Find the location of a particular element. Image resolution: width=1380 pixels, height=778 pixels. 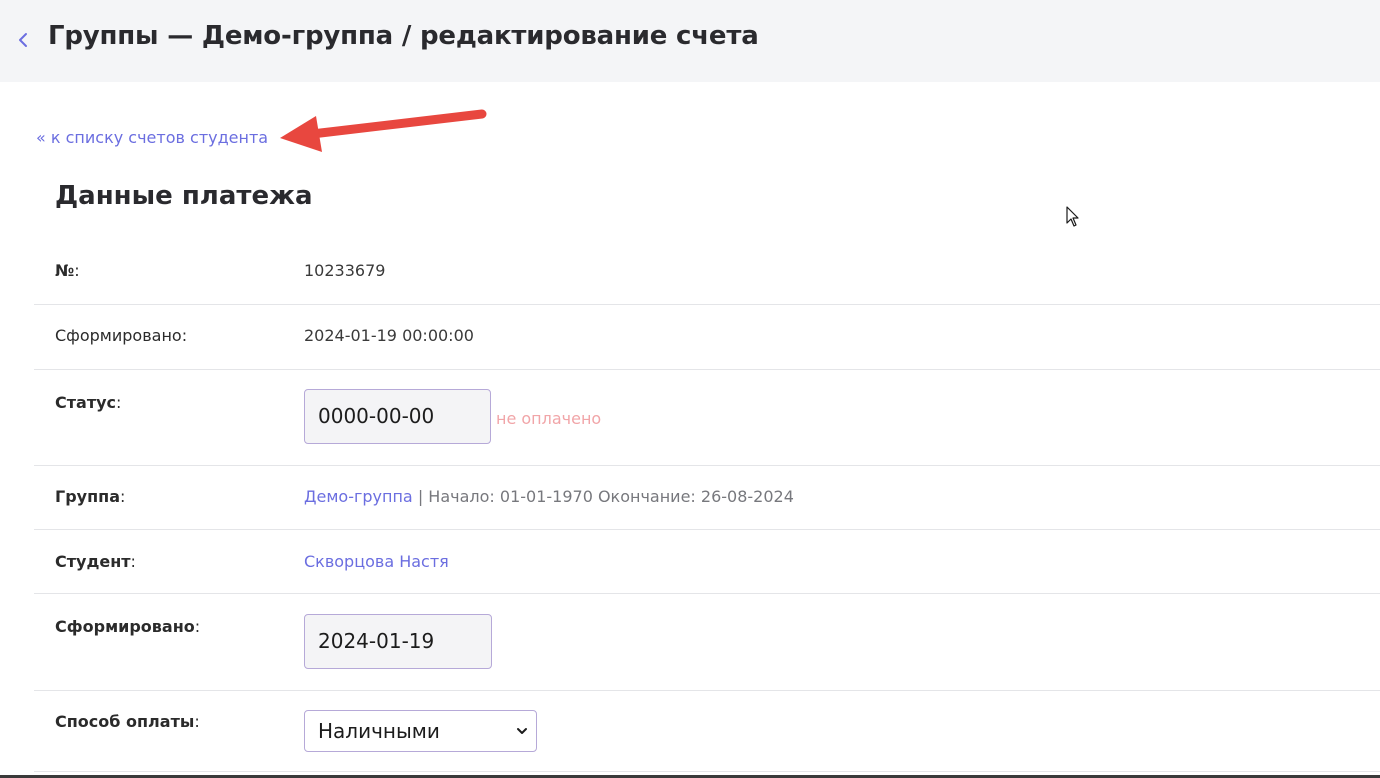

field-row-number: №: 10233679 is located at coordinates (707, 272).